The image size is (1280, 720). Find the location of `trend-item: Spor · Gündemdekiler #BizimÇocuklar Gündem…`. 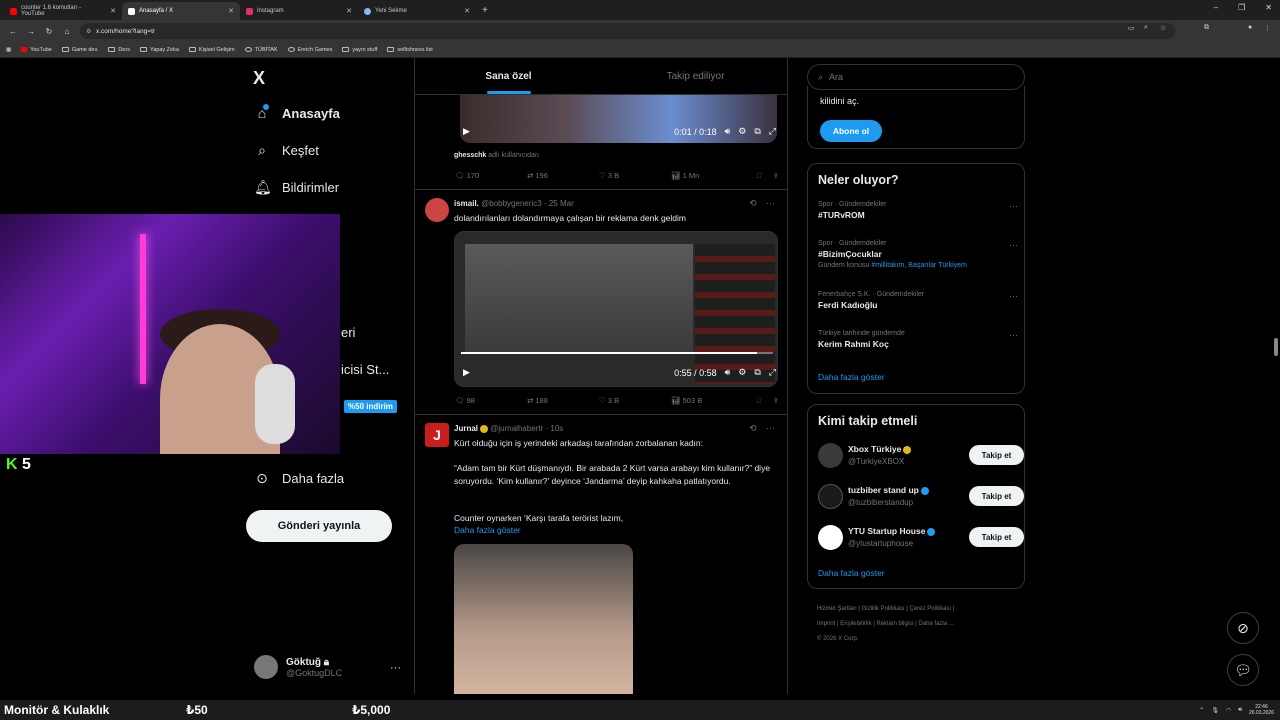

trend-item: Spor · Gündemdekiler #BizimÇocuklar Gündem… is located at coordinates (918, 254).